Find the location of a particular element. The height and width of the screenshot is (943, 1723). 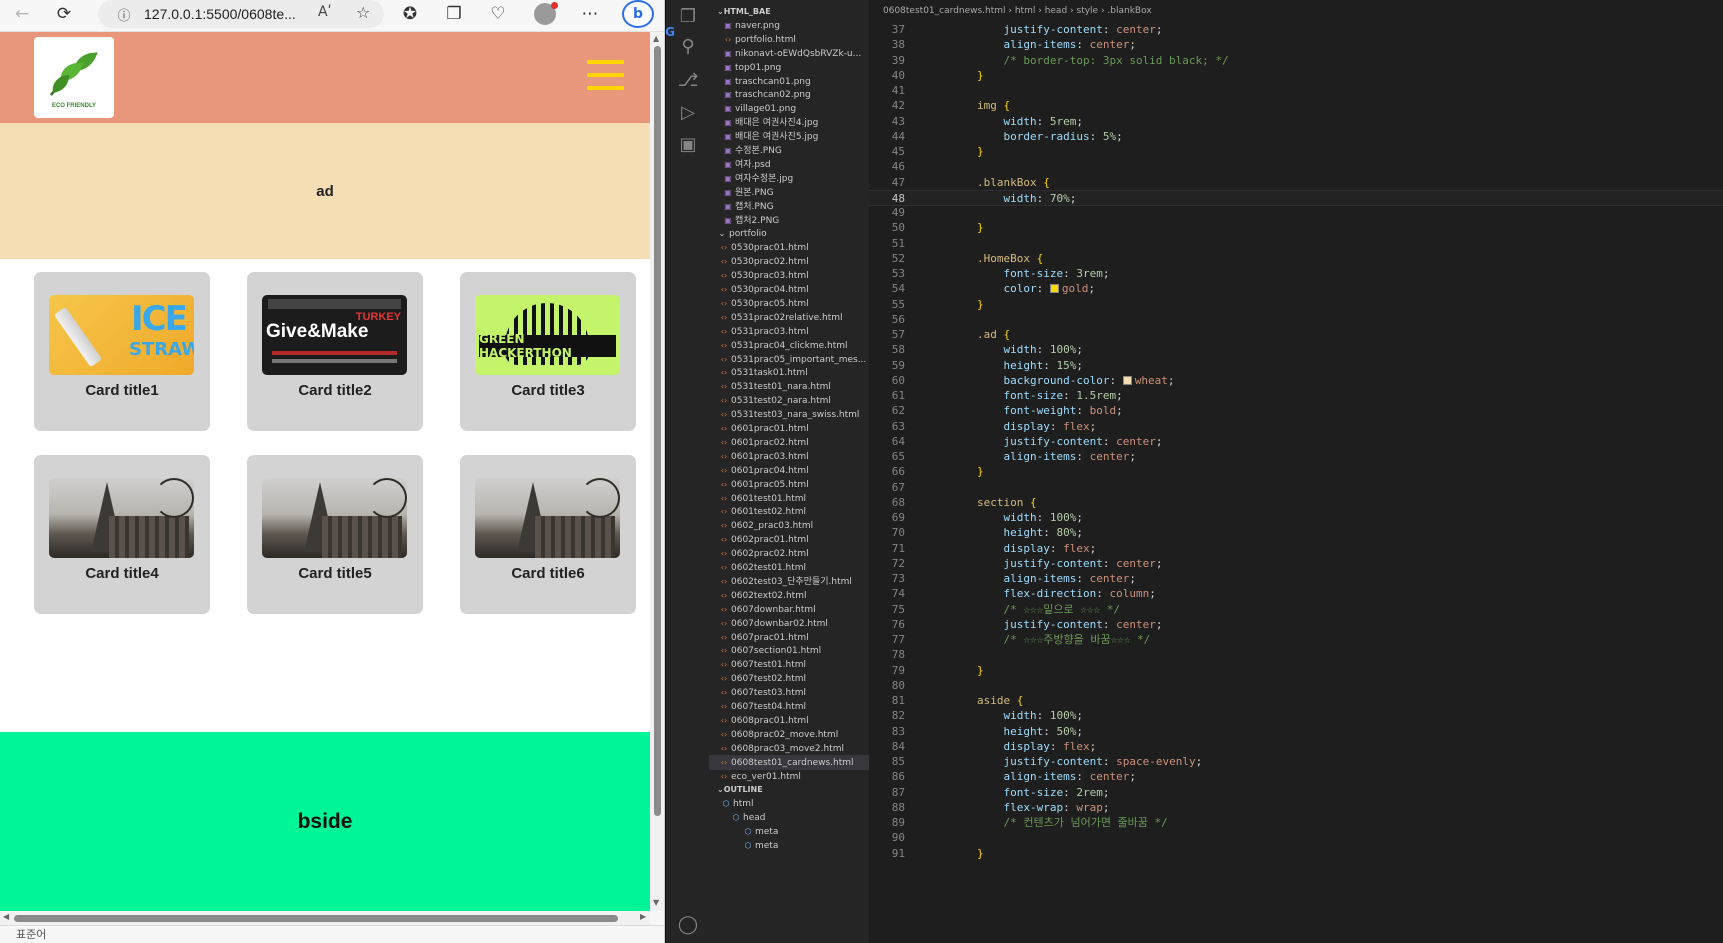

code-line: 46 is located at coordinates (1296, 167).